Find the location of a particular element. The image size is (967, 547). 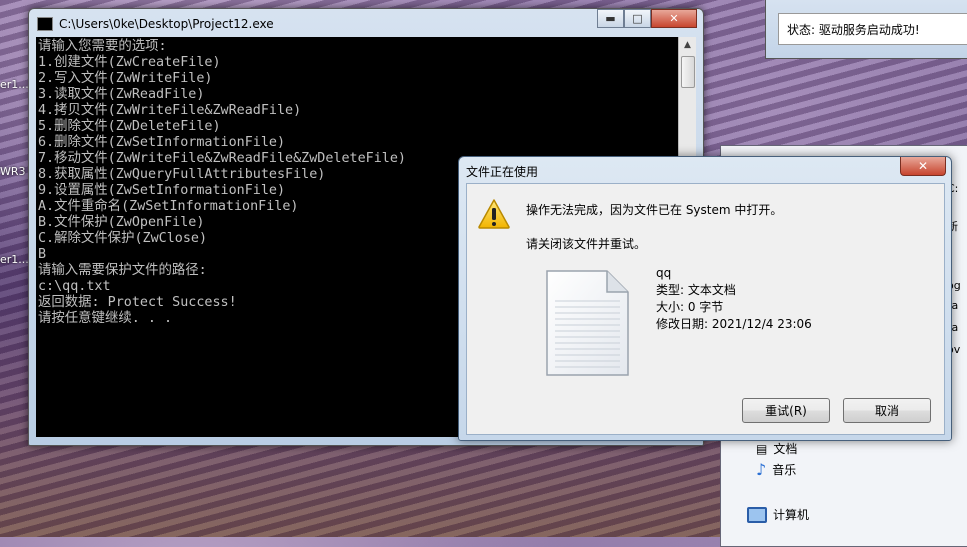

dialog-title: 文件正在使用 is located at coordinates (502, 172).